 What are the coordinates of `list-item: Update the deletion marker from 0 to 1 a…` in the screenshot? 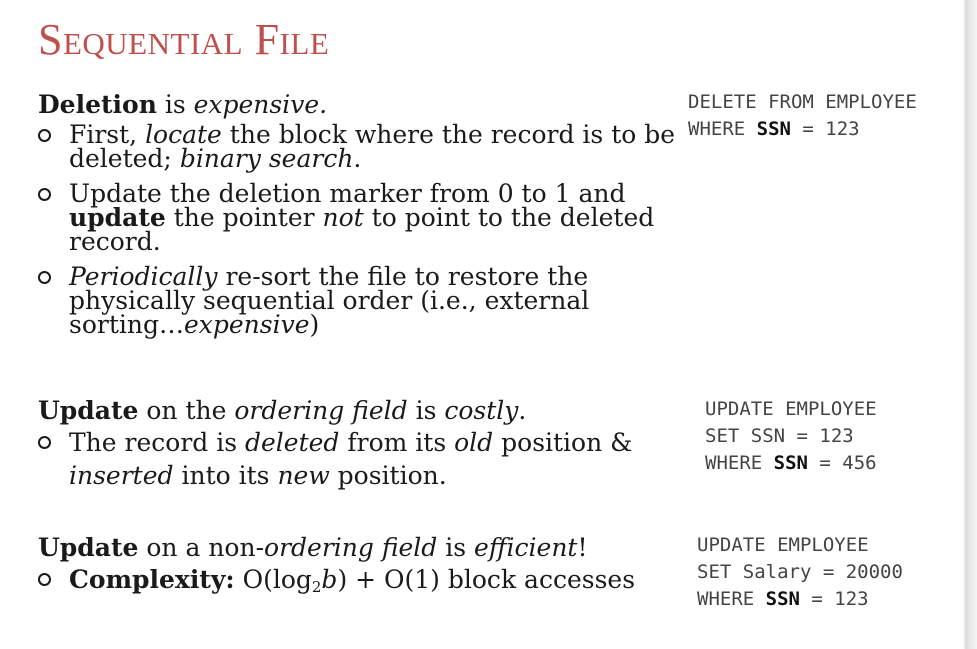 It's located at (358, 217).